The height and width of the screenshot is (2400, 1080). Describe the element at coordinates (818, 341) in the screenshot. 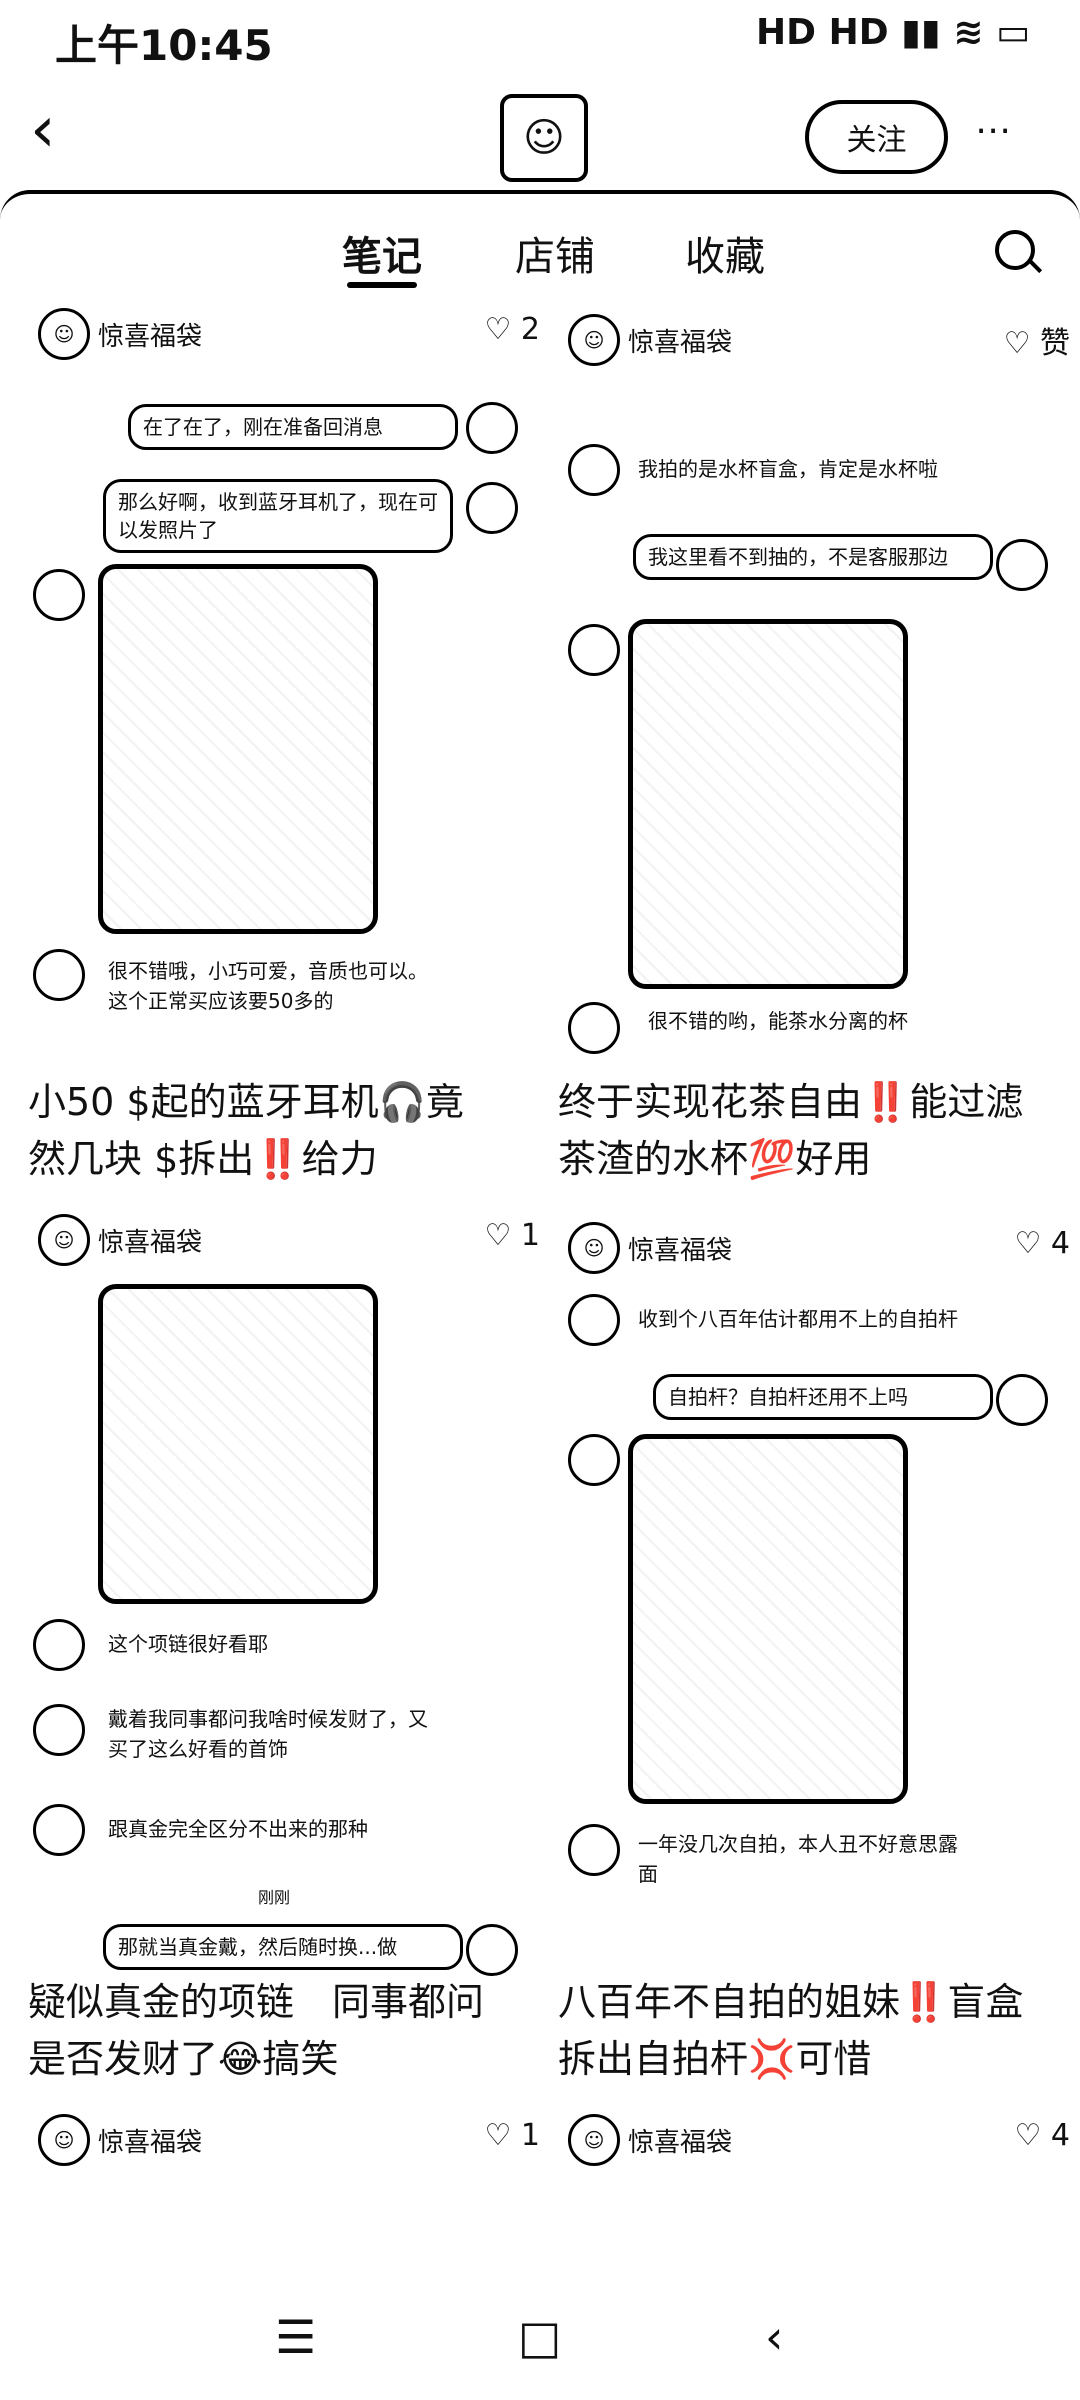

I see `card-author-row: ☺ 惊喜福袋 ♡ 赞` at that location.